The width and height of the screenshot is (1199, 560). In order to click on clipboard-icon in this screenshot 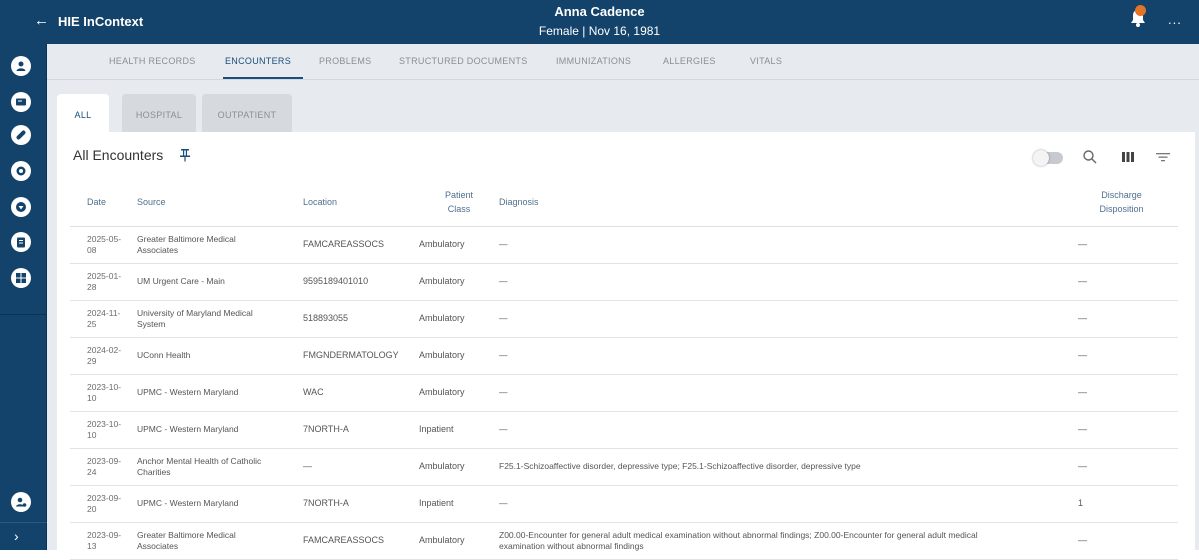, I will do `click(21, 242)`.